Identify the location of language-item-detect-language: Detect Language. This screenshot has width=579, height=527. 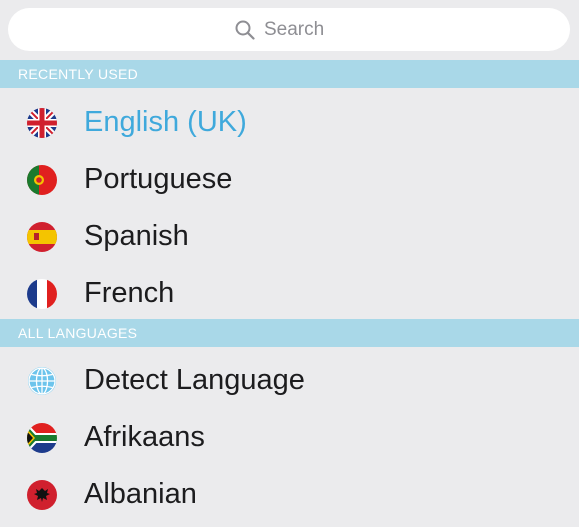
(289, 380).